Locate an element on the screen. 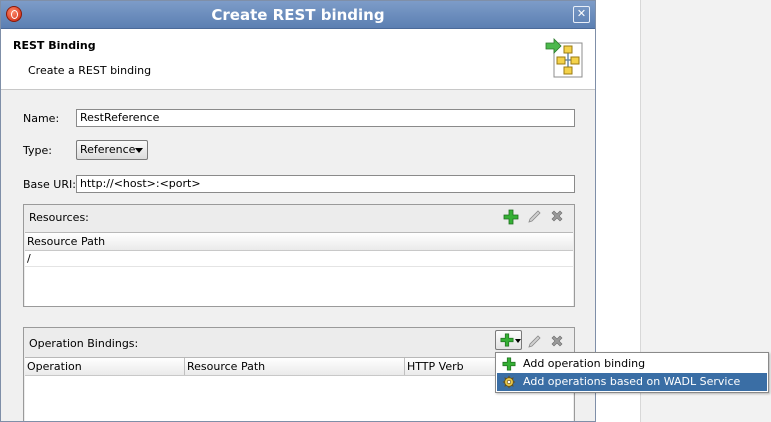  add-operation-dropdown-button is located at coordinates (508, 340).